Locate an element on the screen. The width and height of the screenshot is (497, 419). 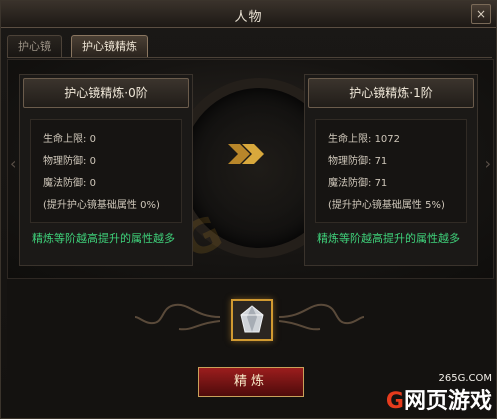
tab-heart-mirror: 护心镜 is located at coordinates (34, 46).